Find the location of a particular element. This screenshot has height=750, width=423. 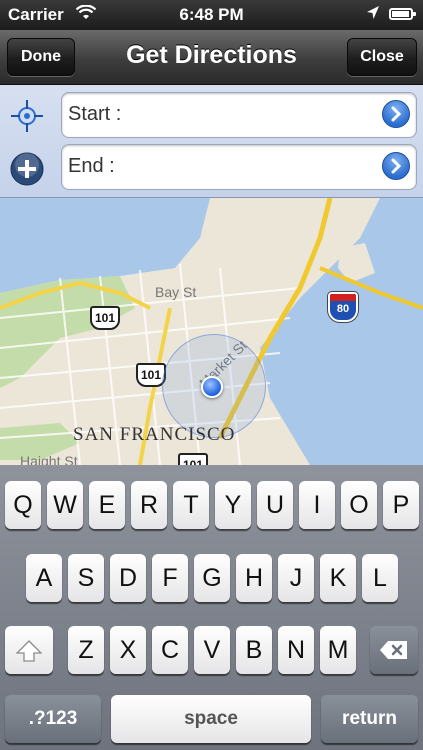

key-k: K is located at coordinates (338, 578).